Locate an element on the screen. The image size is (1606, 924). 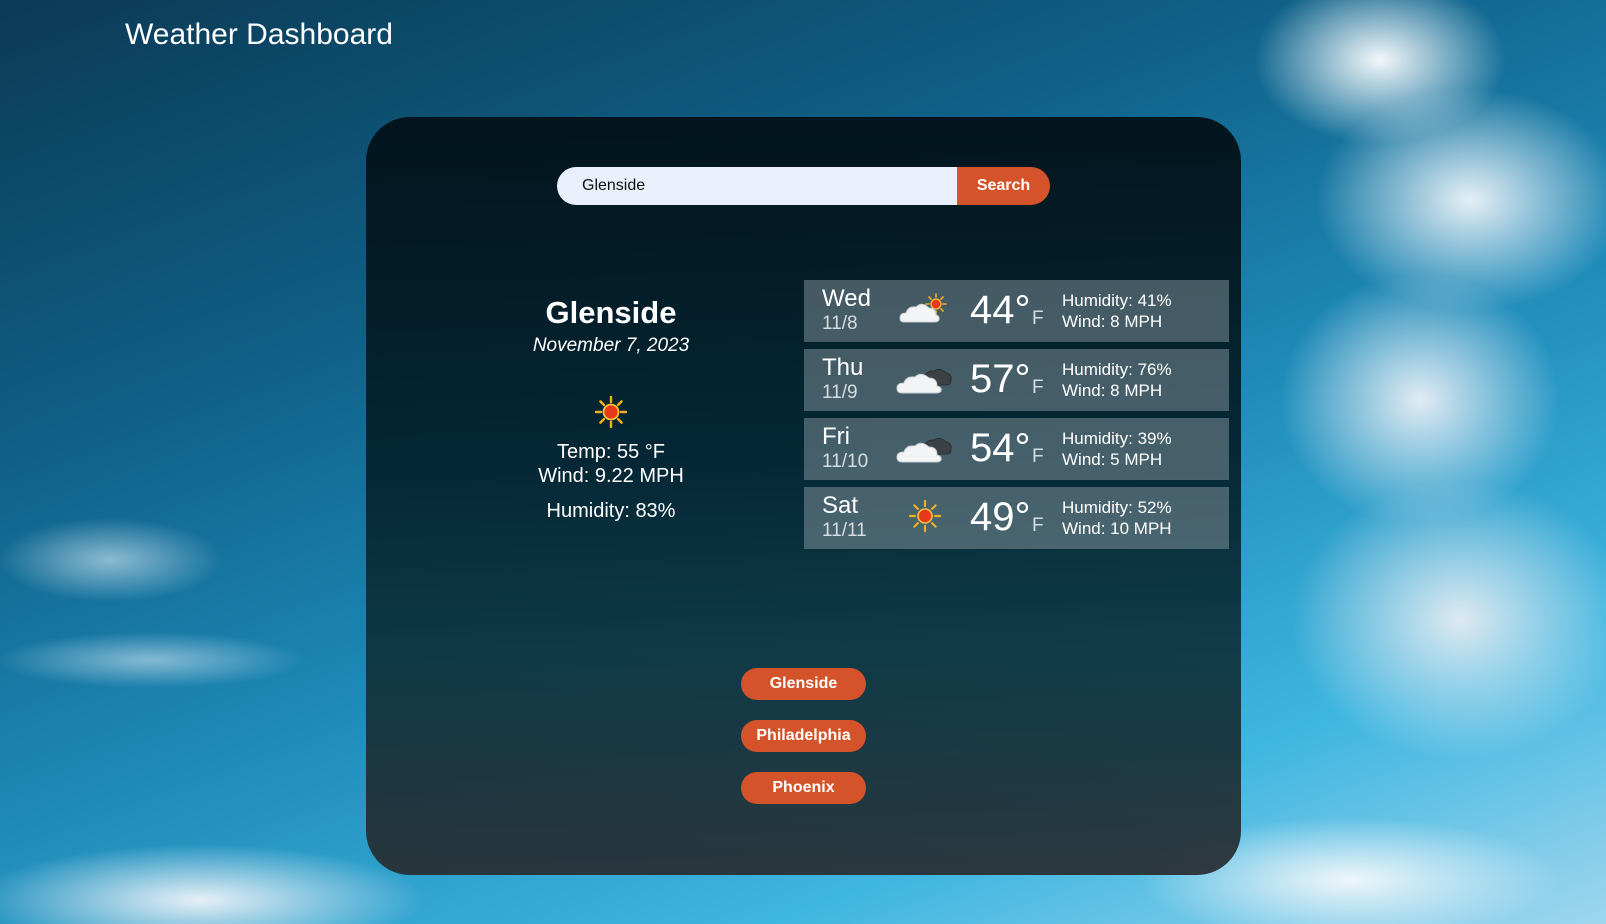
forecast-humidity: Humidity: 41% is located at coordinates (1117, 300).